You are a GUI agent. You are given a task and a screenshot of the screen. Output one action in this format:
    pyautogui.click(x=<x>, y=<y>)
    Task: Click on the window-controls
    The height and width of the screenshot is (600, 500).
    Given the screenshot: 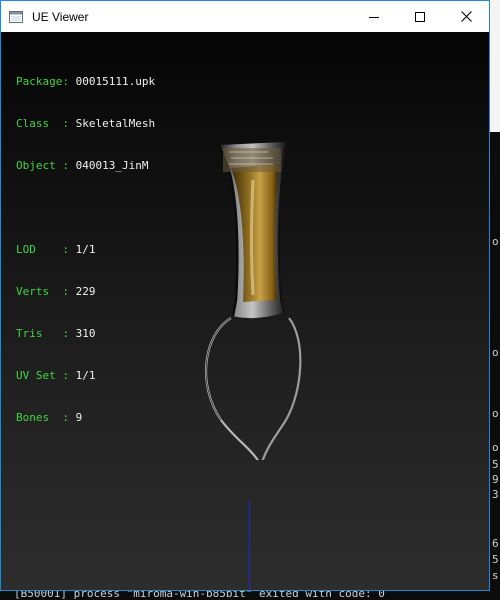 What is the action you would take?
    pyautogui.click(x=420, y=16)
    